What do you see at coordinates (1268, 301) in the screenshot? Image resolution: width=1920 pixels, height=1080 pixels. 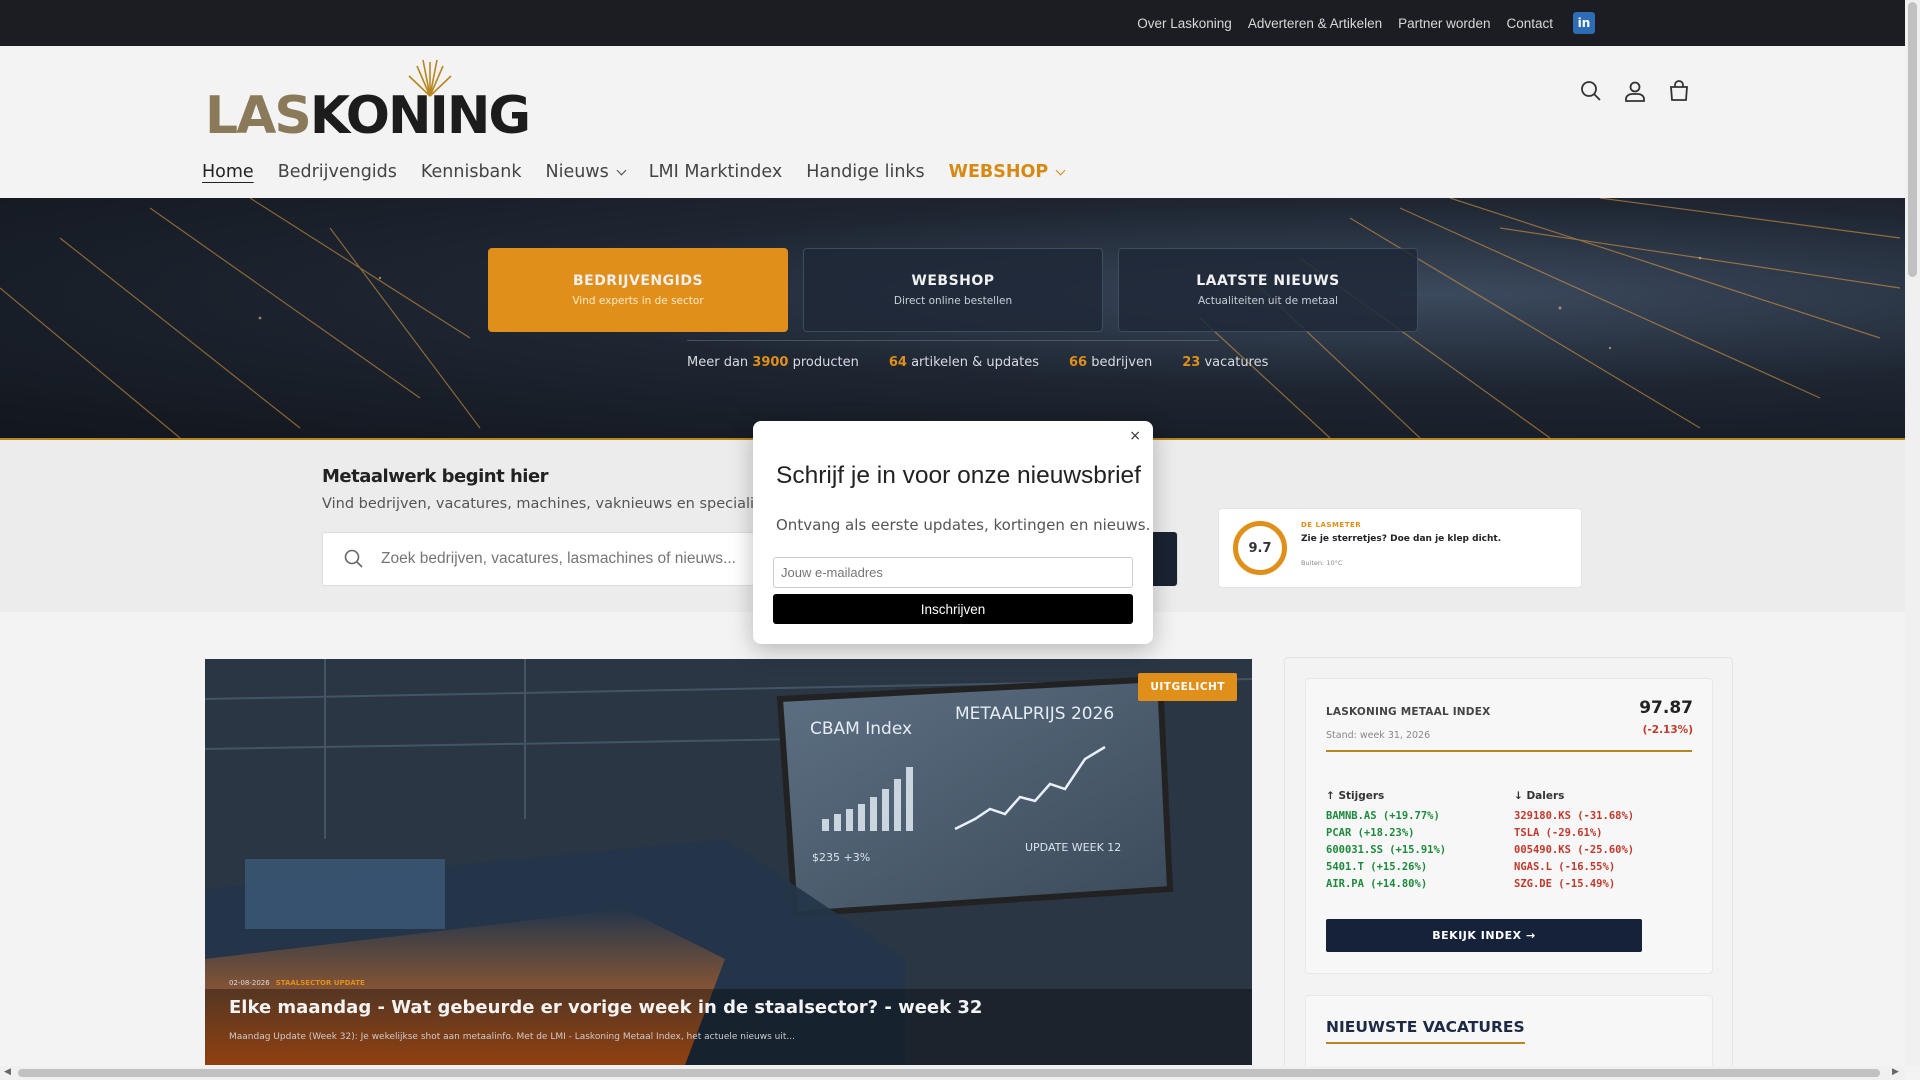 I see `card-subtitle: Actualiteiten uit de metaal` at bounding box center [1268, 301].